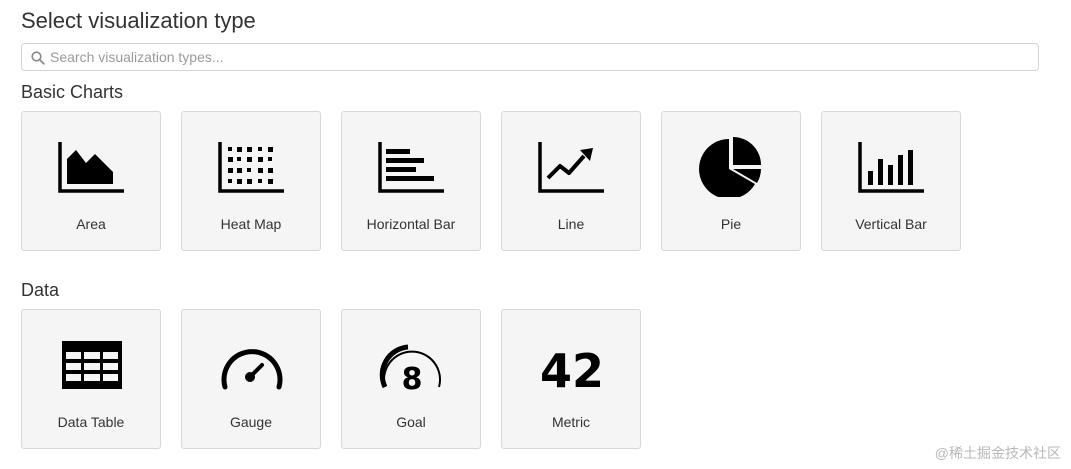 This screenshot has width=1071, height=469. Describe the element at coordinates (91, 167) in the screenshot. I see `area-chart-icon` at that location.